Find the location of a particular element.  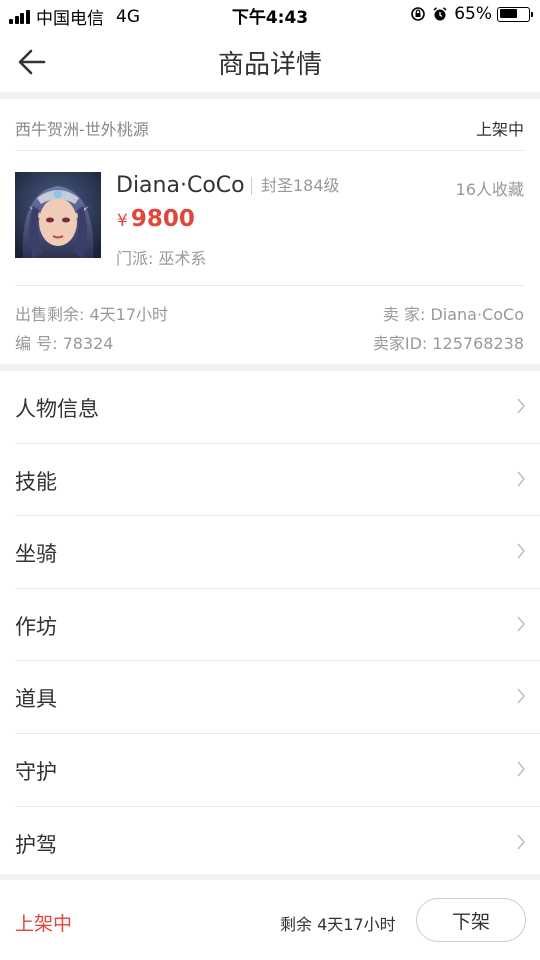

battery-icon is located at coordinates (515, 14).